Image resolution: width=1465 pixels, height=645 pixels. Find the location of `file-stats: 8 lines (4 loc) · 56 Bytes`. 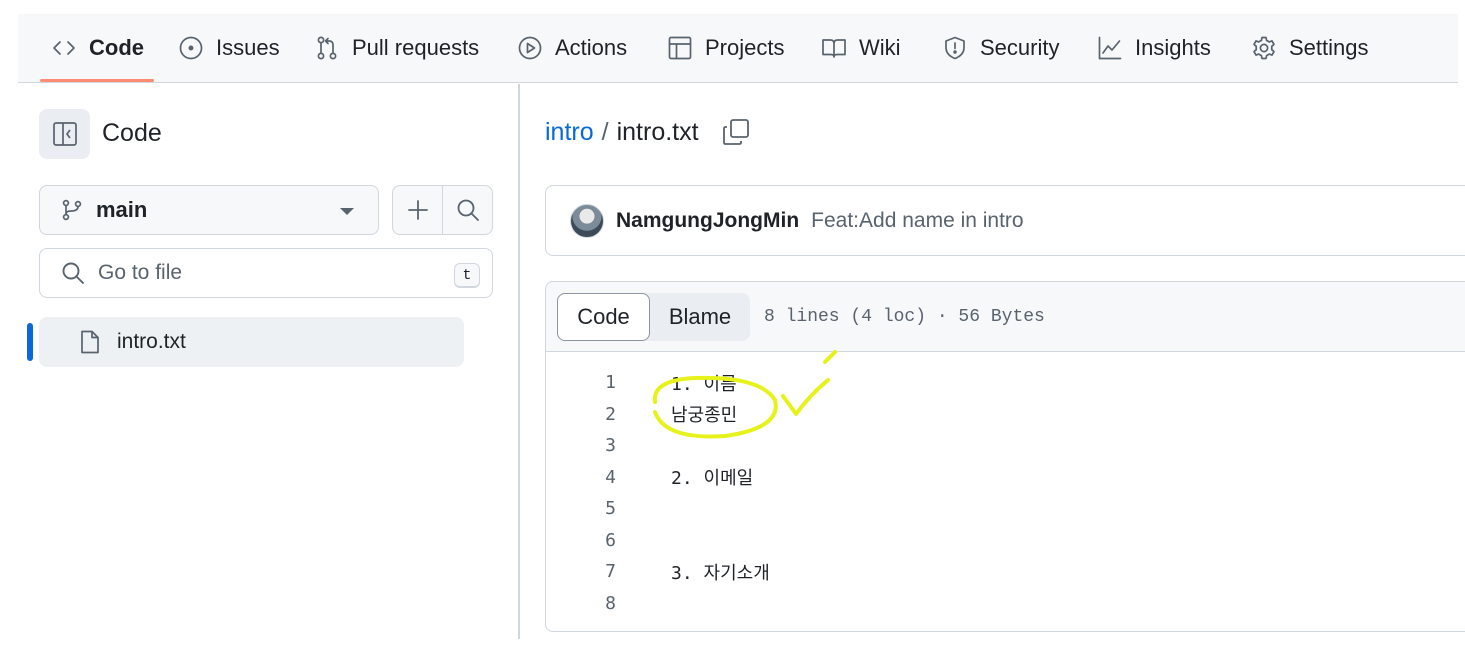

file-stats: 8 lines (4 loc) · 56 Bytes is located at coordinates (904, 316).